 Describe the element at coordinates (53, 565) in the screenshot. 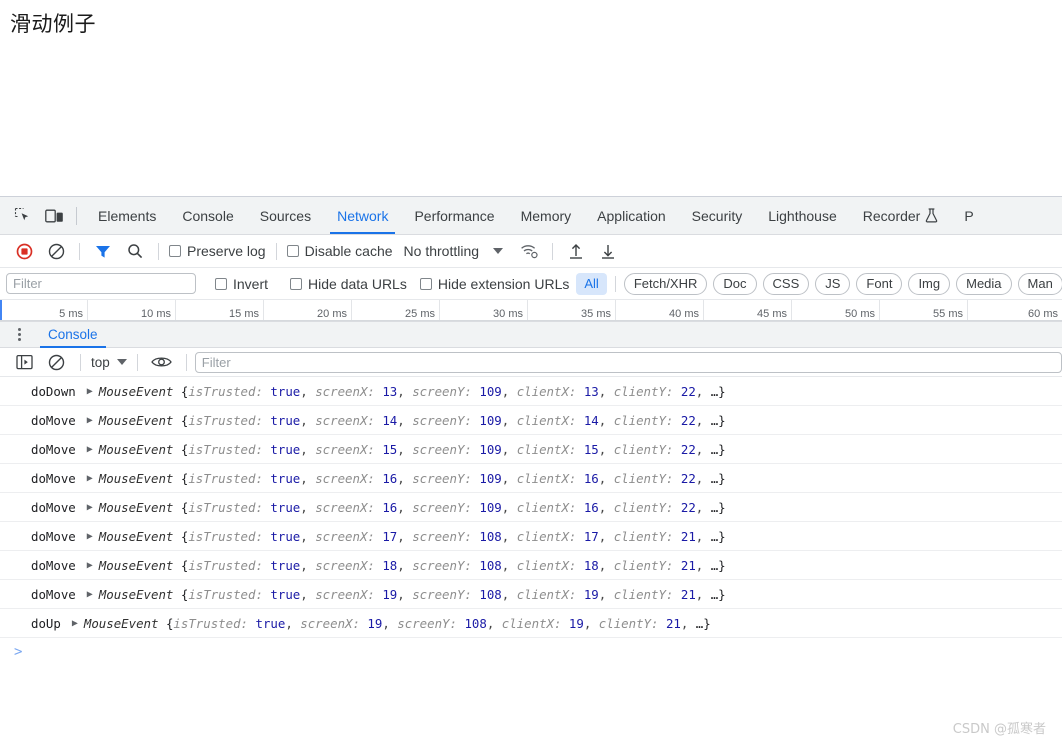

I see `log-label: doMove` at that location.